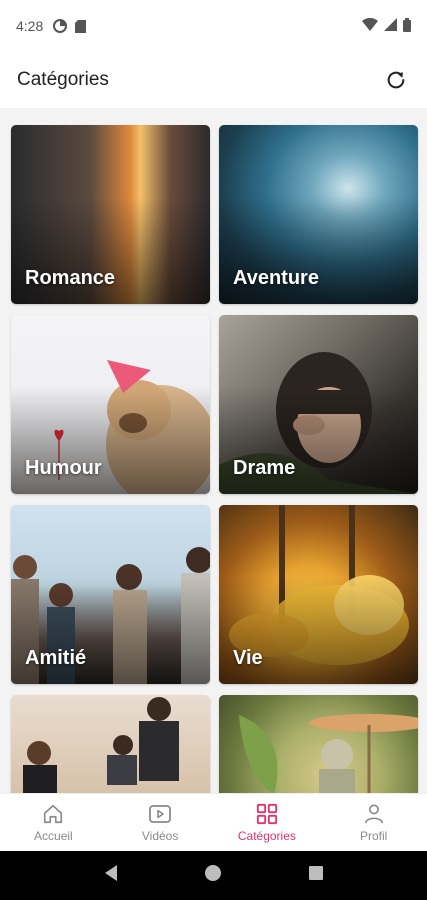  What do you see at coordinates (267, 814) in the screenshot?
I see `grid-icon` at bounding box center [267, 814].